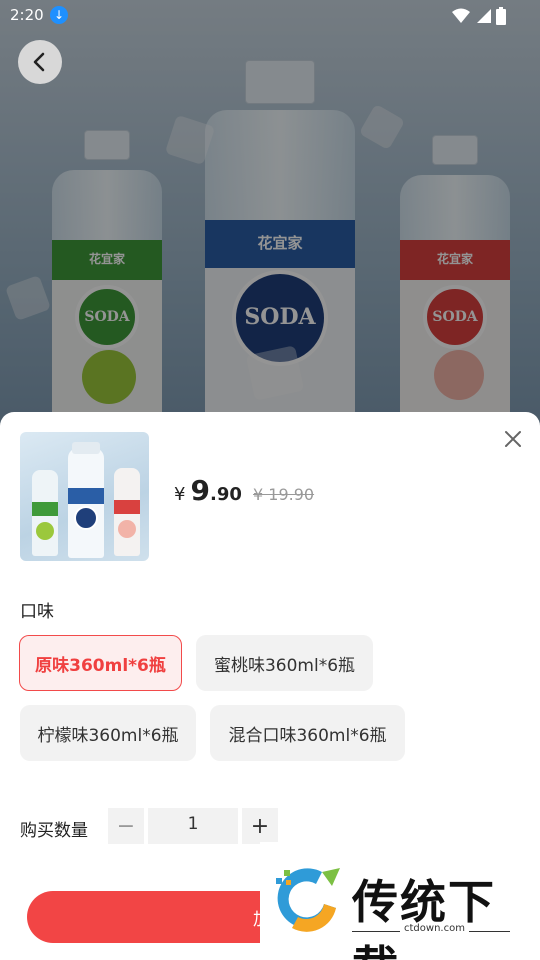 This screenshot has height=960, width=540. What do you see at coordinates (244, 490) in the screenshot?
I see `price-display: ¥ 9.90 ¥ 19.90` at bounding box center [244, 490].